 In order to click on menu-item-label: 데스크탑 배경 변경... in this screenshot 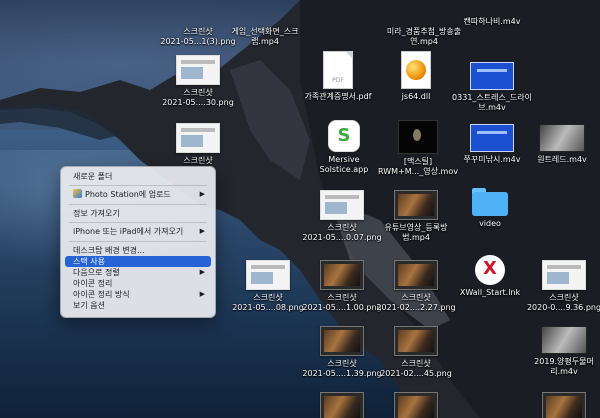, I will do `click(109, 250)`.